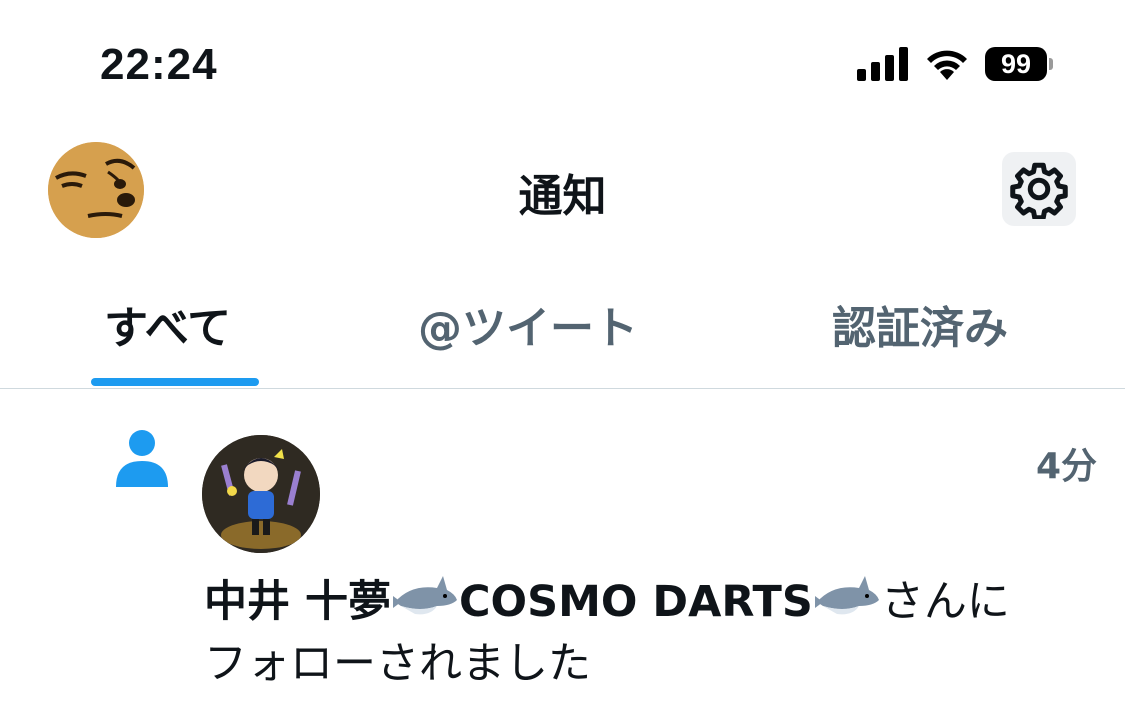 Image resolution: width=1125 pixels, height=717 pixels. I want to click on gear-icon, so click(1039, 190).